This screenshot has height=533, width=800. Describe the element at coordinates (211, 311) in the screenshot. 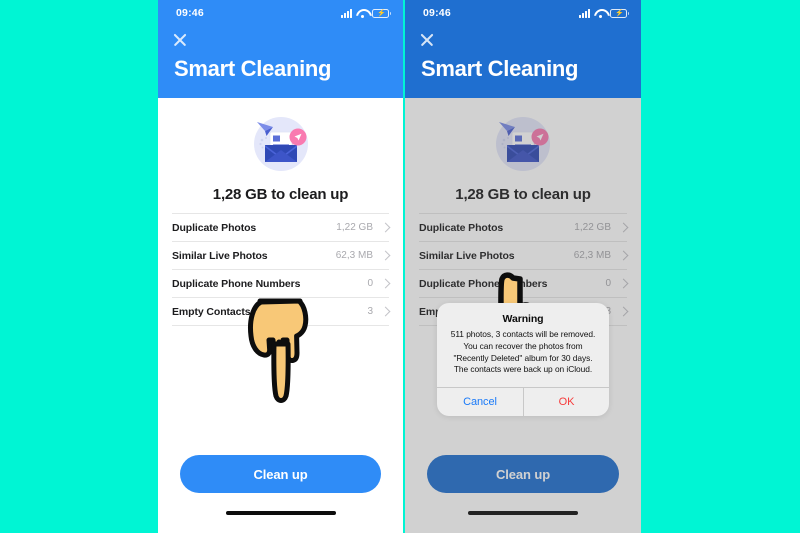

I see `row-label: Empty Contacts` at that location.